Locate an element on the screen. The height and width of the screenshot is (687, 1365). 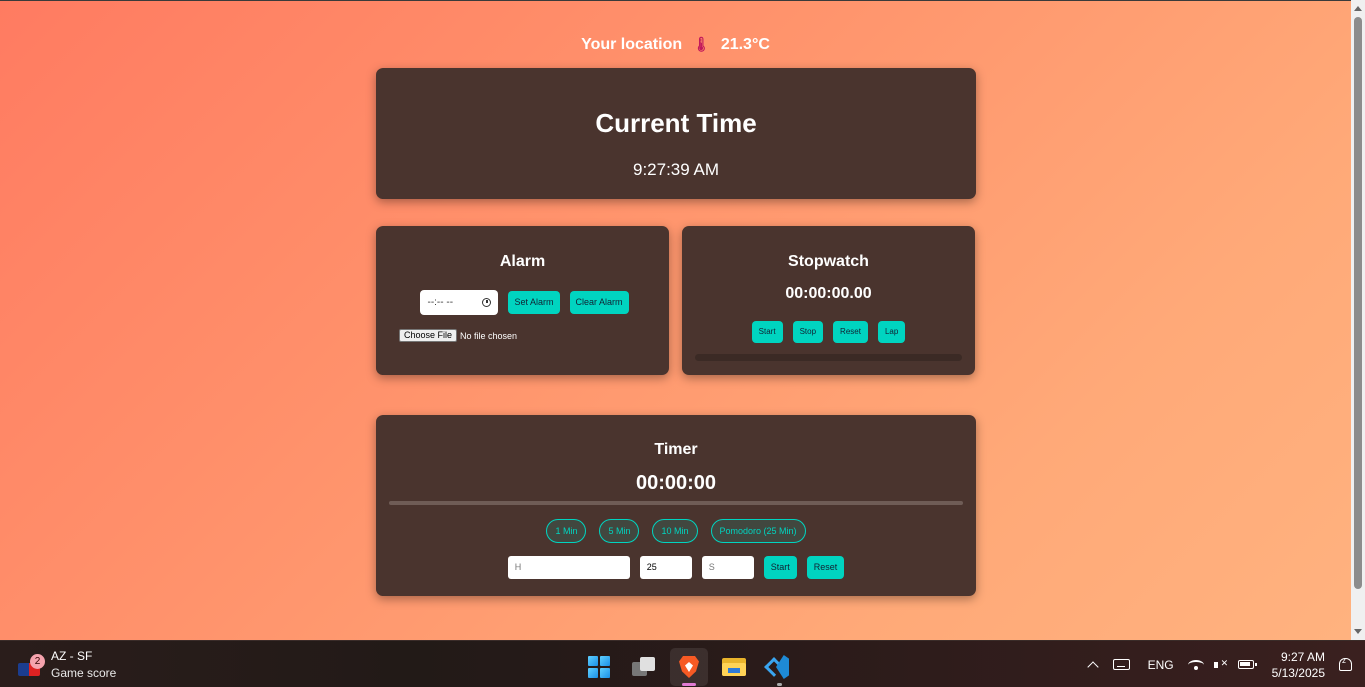
preset-10-min-button: 10 Min is located at coordinates (675, 531).